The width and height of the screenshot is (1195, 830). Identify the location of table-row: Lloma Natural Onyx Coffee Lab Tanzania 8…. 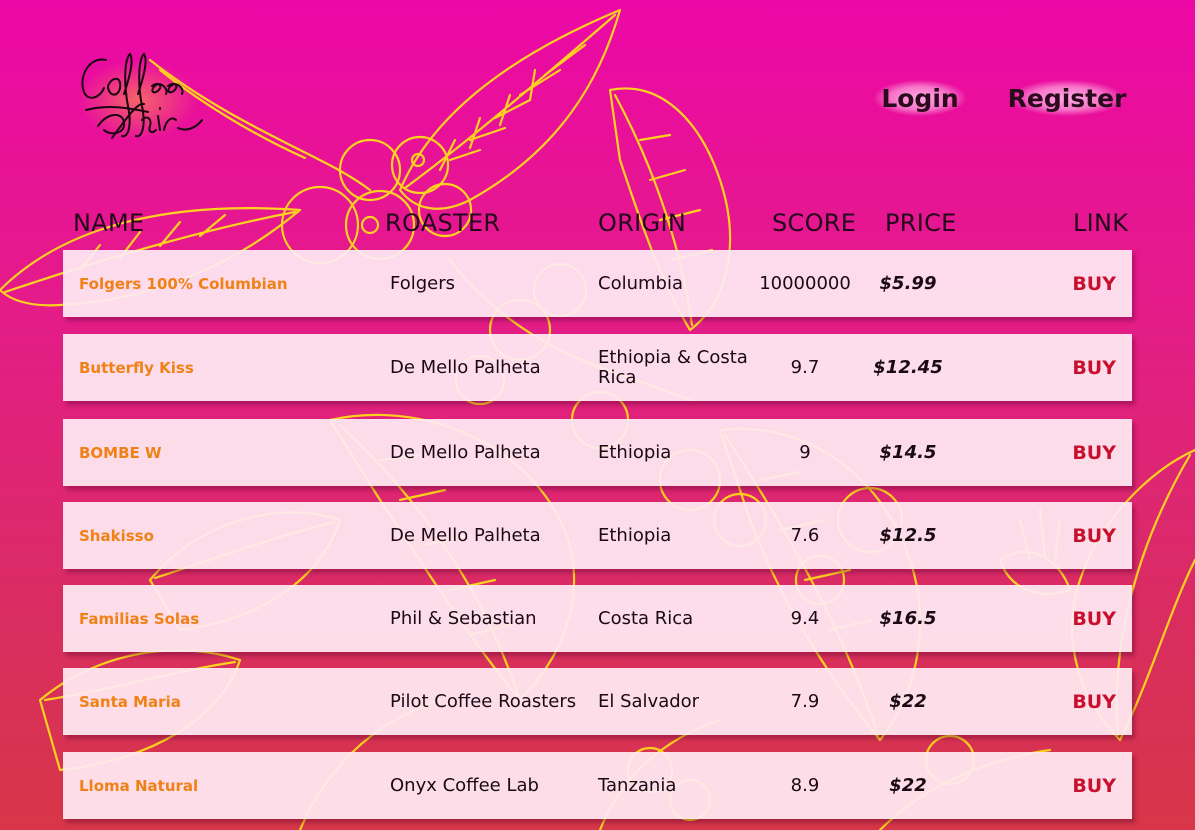
(597, 785).